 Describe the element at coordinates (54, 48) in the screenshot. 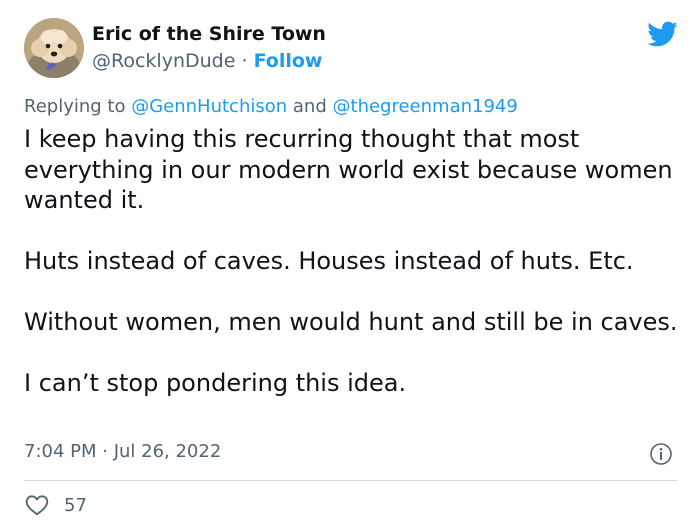

I see `avatar` at that location.